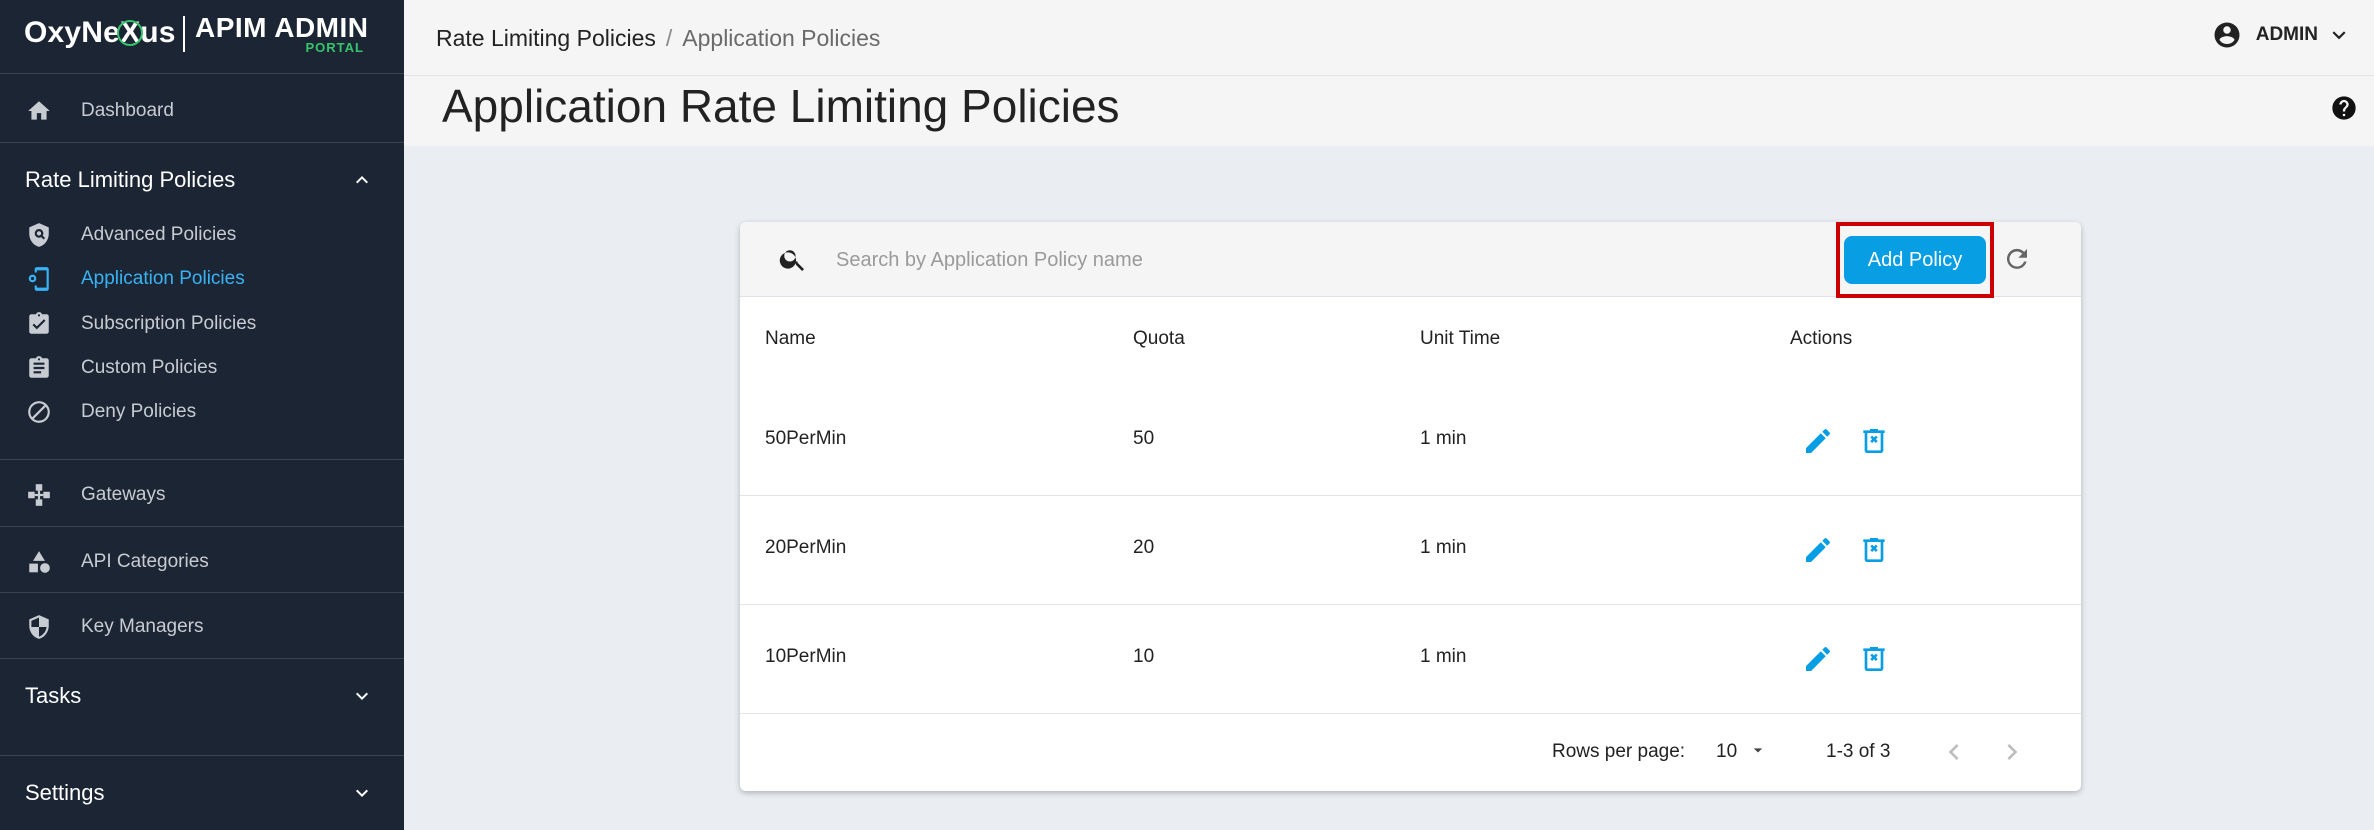 The height and width of the screenshot is (830, 2374). Describe the element at coordinates (39, 627) in the screenshot. I see `security-shield-icon` at that location.